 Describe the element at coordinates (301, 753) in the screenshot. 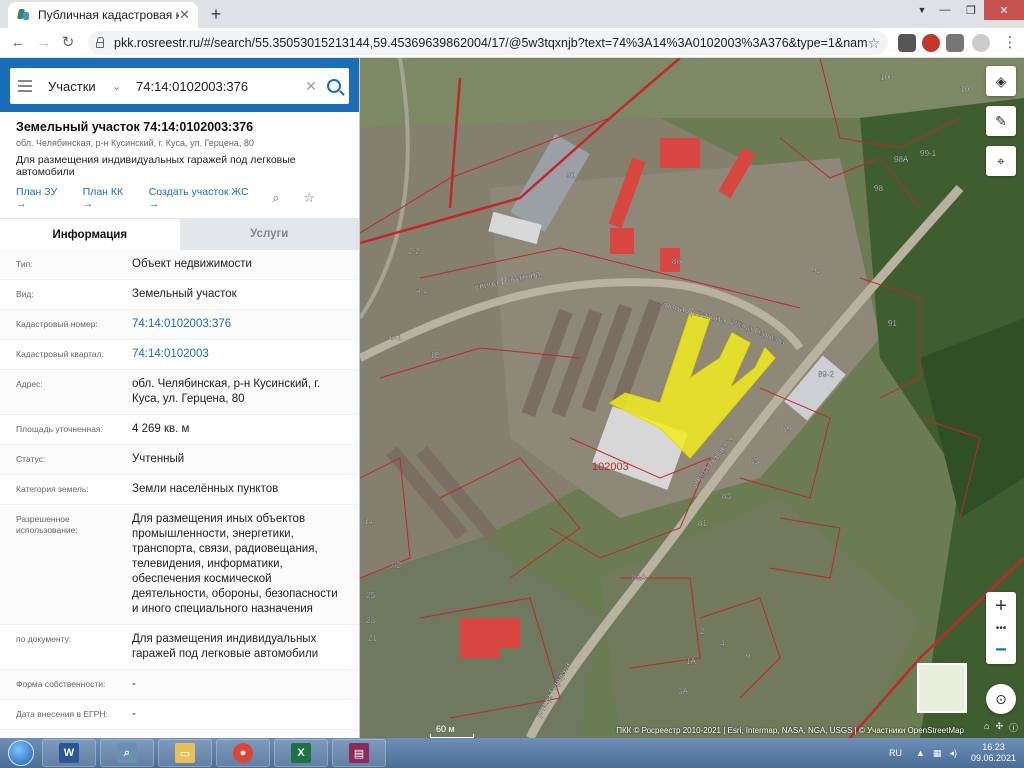

I see `taskbar-excel: X` at that location.